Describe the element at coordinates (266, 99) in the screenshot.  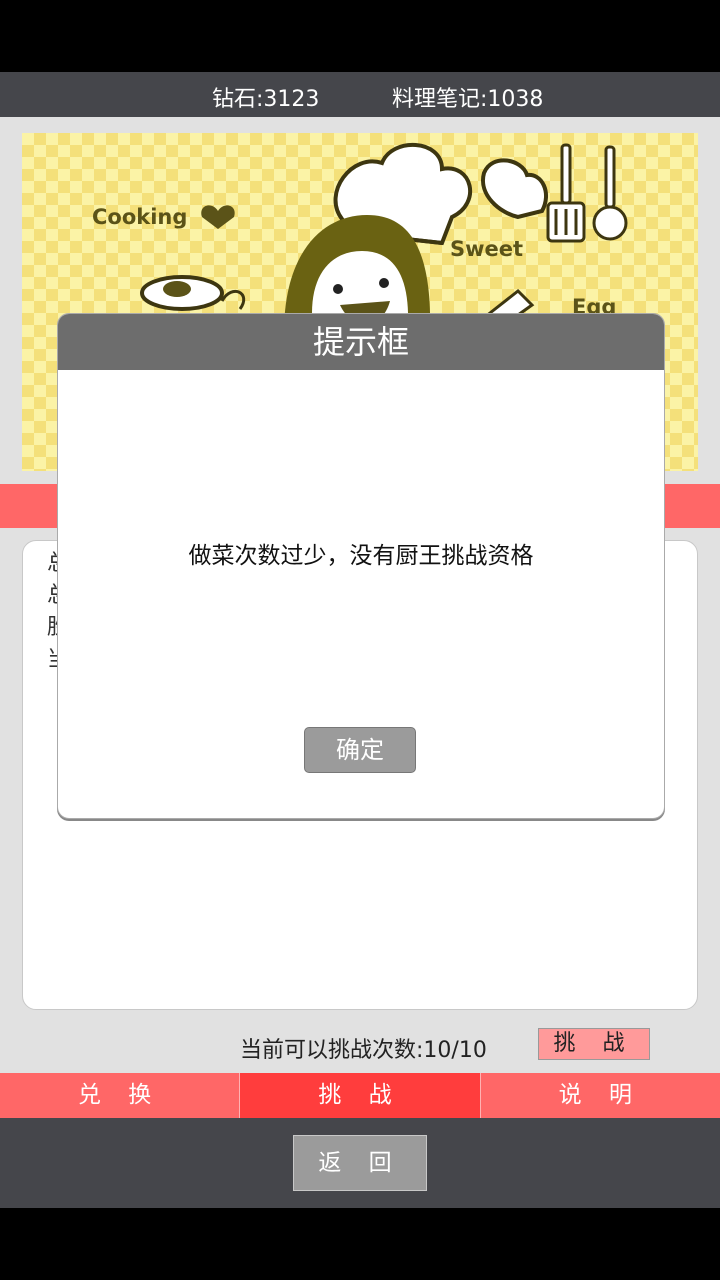
I see `diamond-count: 钻石:3123` at that location.